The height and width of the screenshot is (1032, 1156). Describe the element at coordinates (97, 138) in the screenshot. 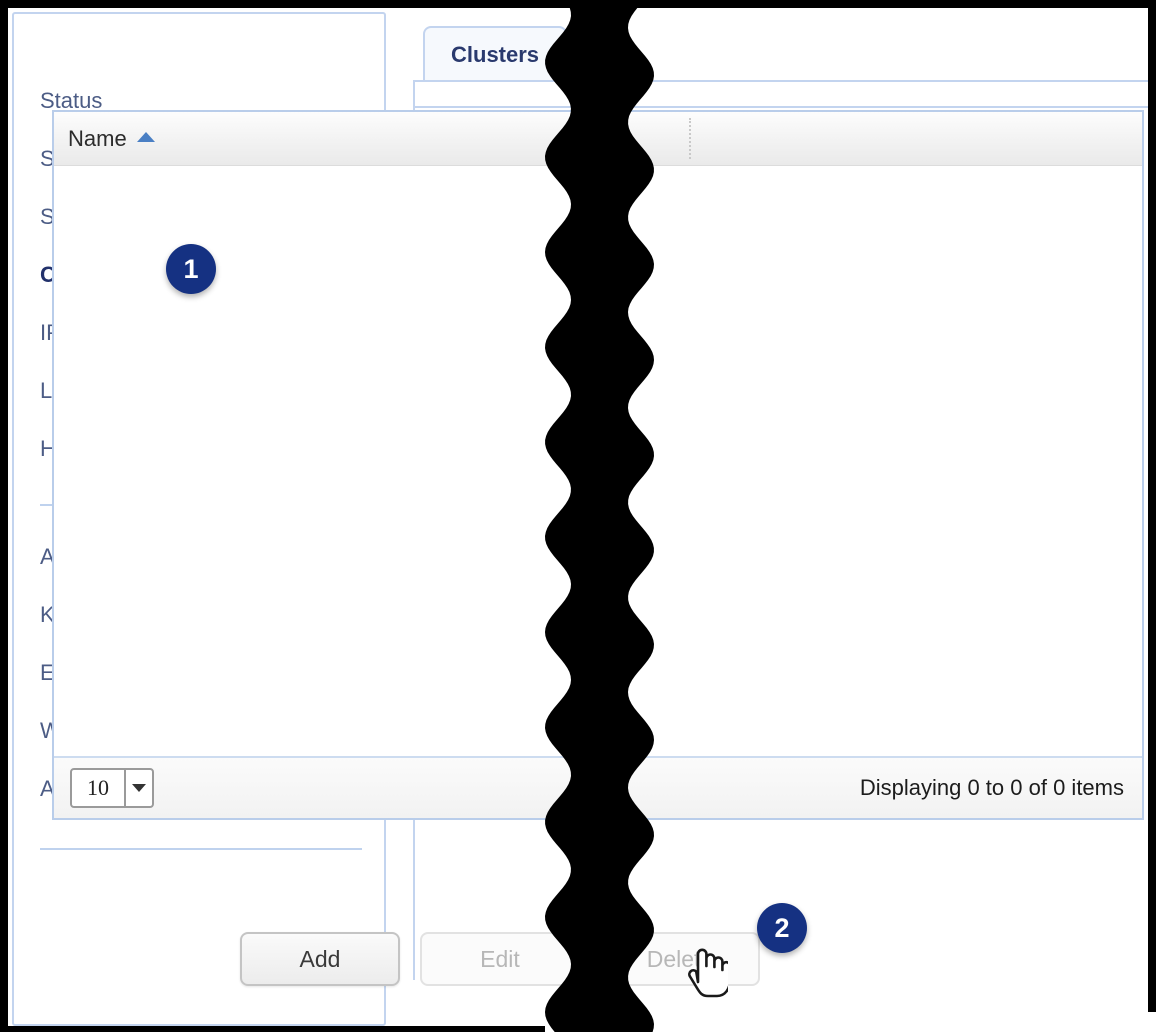

I see `column-header-label: Name` at that location.